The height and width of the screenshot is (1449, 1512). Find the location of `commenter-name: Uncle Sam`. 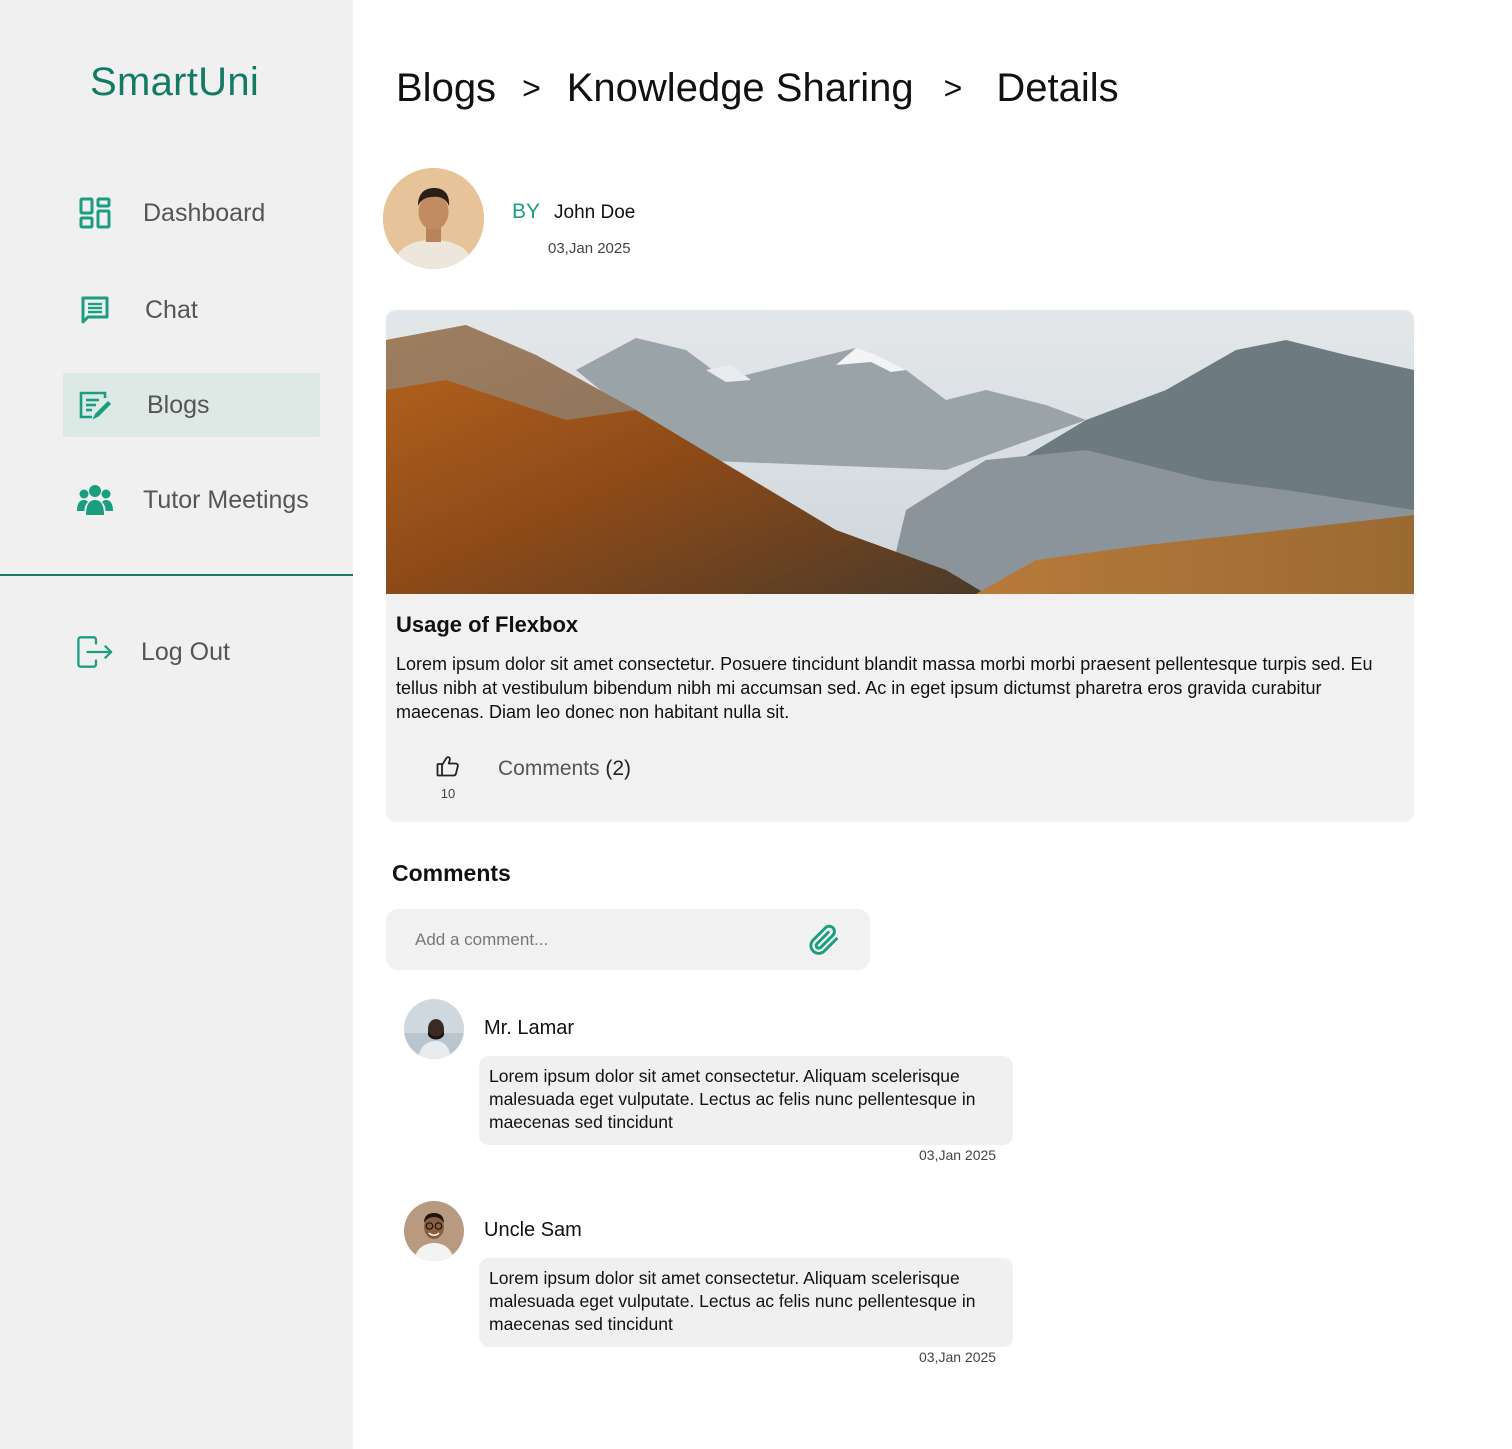

commenter-name: Uncle Sam is located at coordinates (533, 1230).